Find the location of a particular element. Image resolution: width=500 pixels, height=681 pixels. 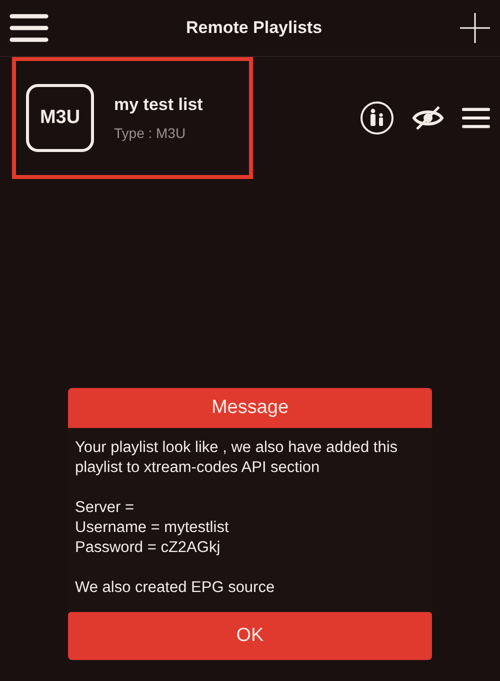

message-text: Server = is located at coordinates (105, 508).